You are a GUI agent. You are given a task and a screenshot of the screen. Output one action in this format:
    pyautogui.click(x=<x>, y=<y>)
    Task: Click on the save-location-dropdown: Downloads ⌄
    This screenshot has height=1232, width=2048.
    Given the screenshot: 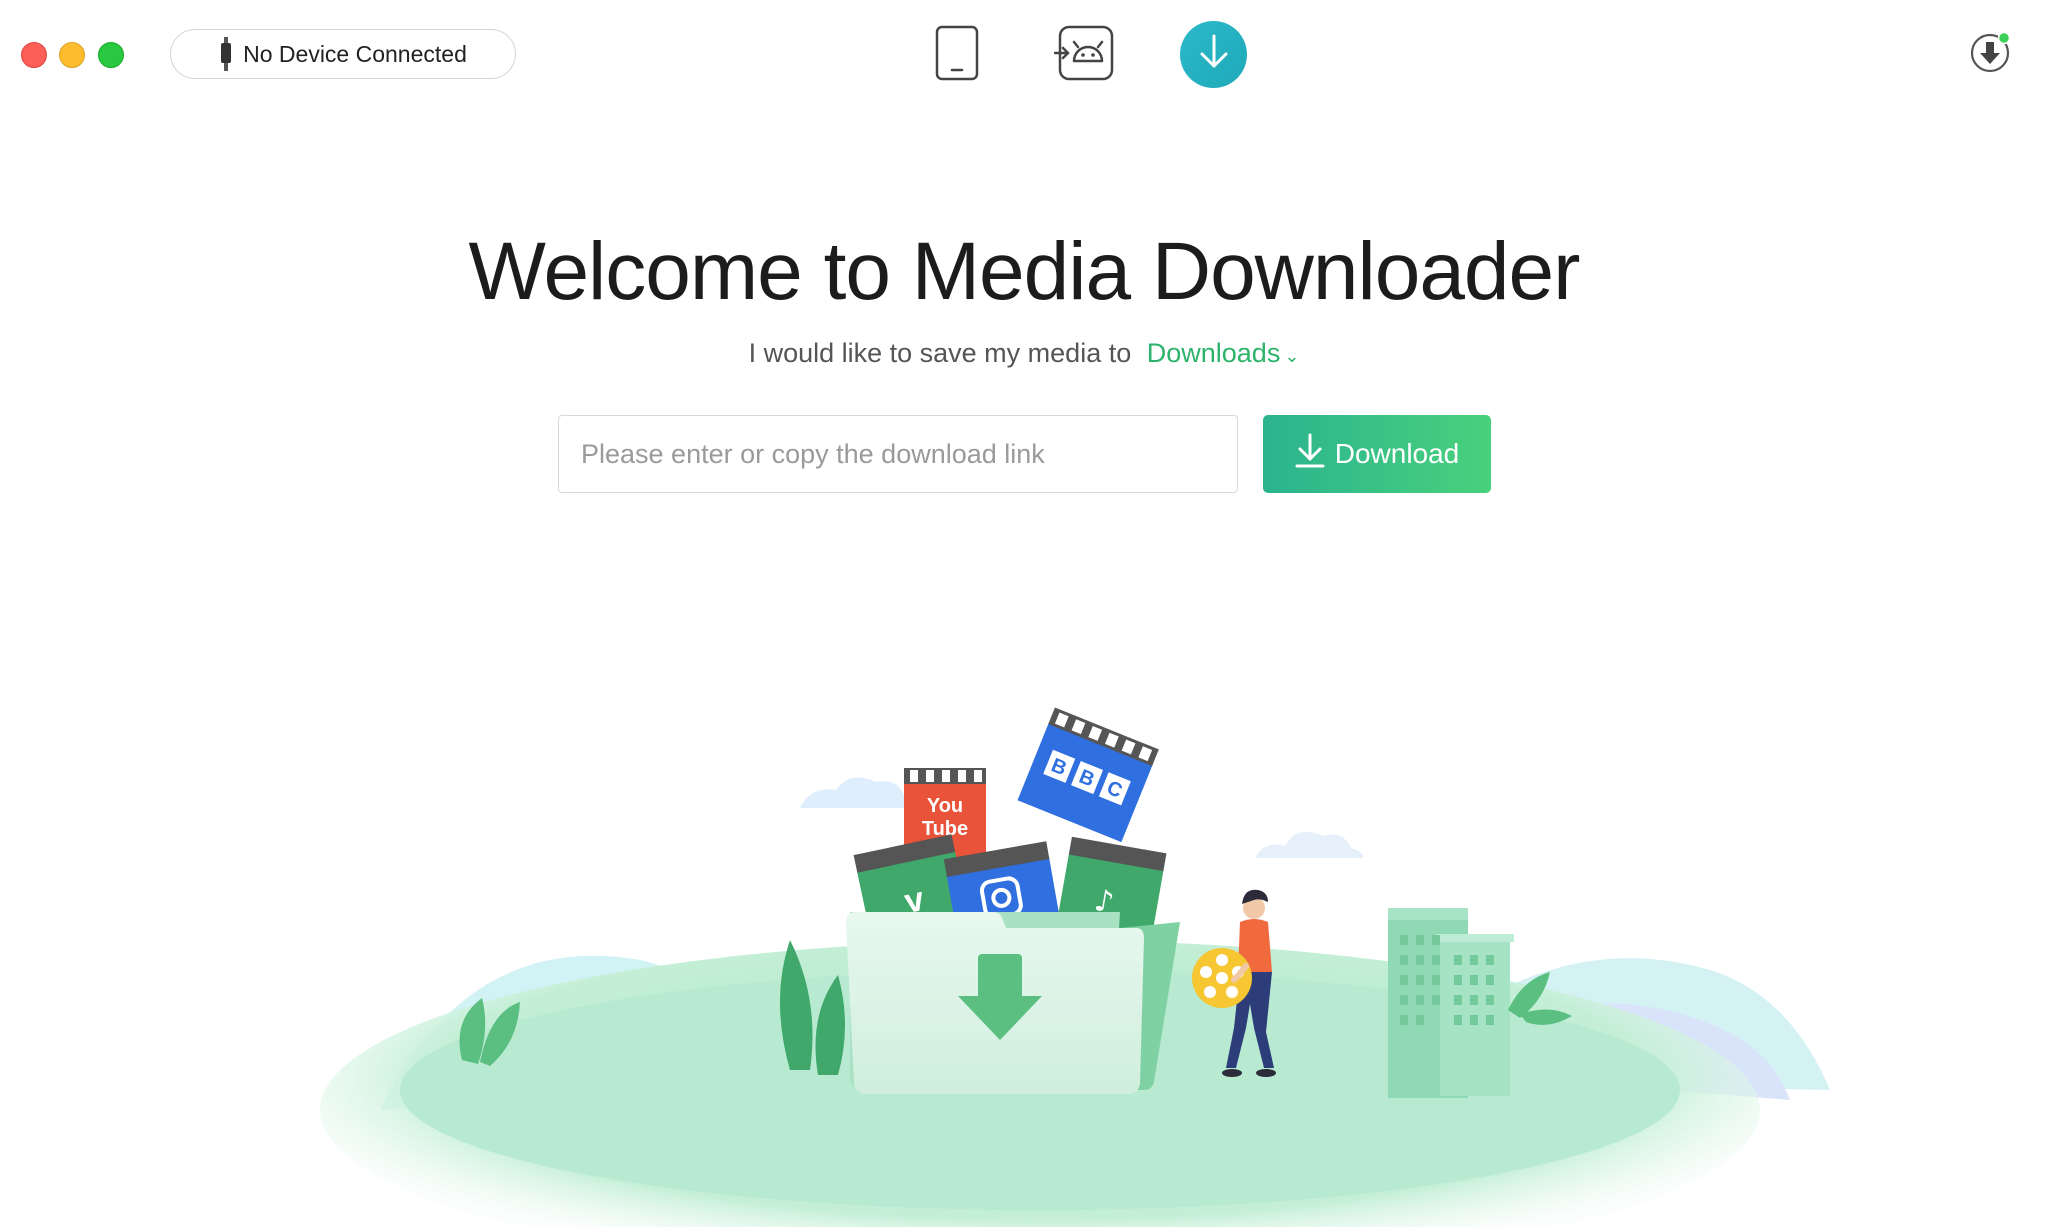 What is the action you would take?
    pyautogui.click(x=1223, y=353)
    